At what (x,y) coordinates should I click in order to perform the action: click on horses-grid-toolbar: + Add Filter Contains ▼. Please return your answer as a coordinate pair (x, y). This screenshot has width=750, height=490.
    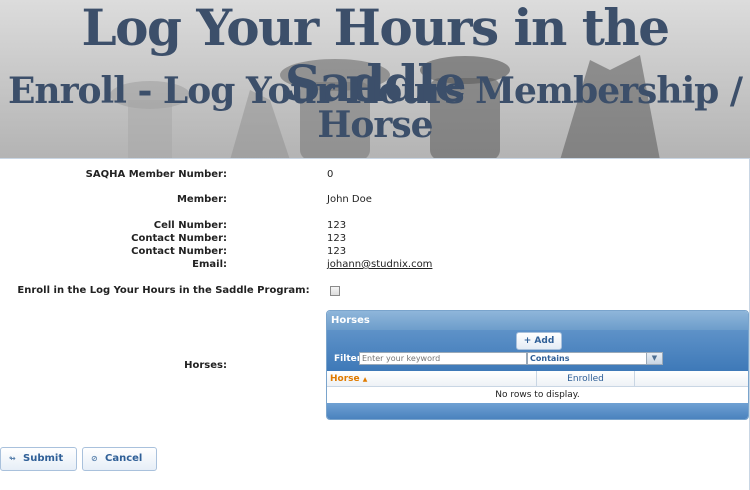
    Looking at the image, I should click on (537, 350).